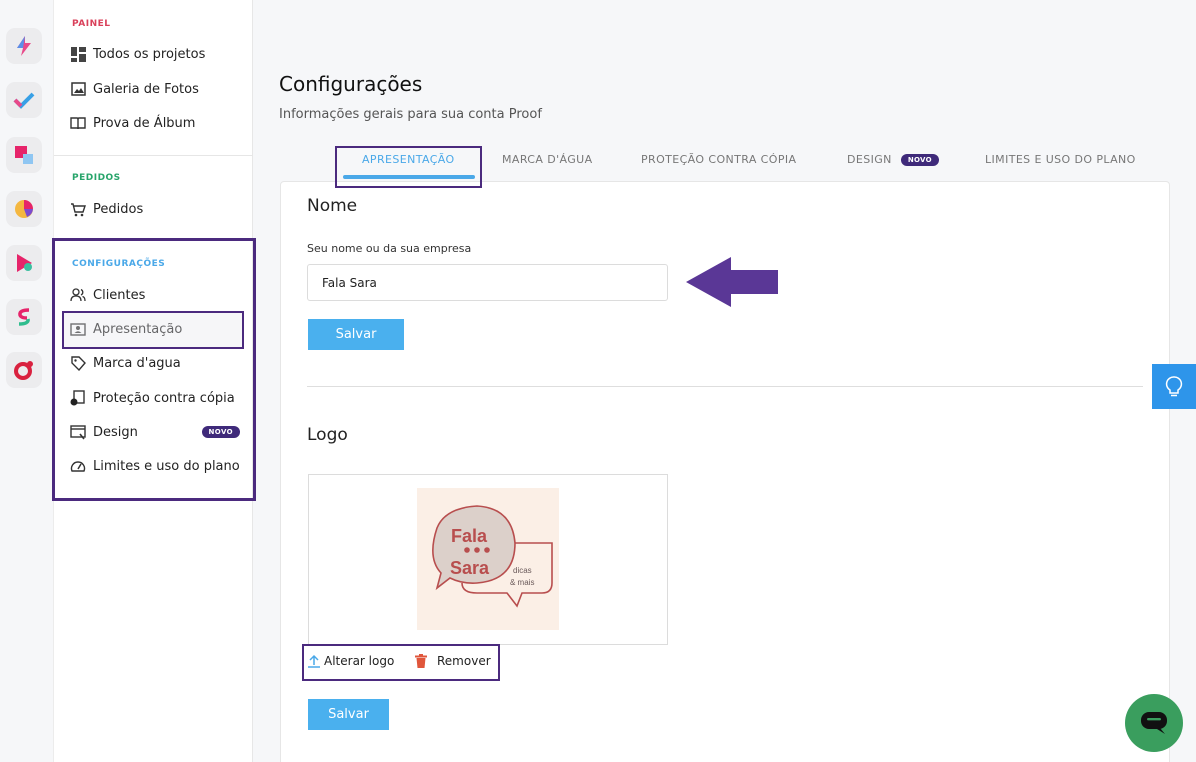  What do you see at coordinates (351, 84) in the screenshot?
I see `page-title: Configurações` at bounding box center [351, 84].